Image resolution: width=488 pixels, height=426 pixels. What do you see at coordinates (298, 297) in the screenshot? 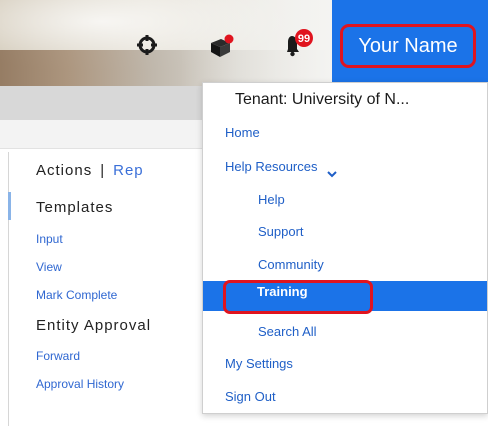
I see `training-callout-box` at bounding box center [298, 297].